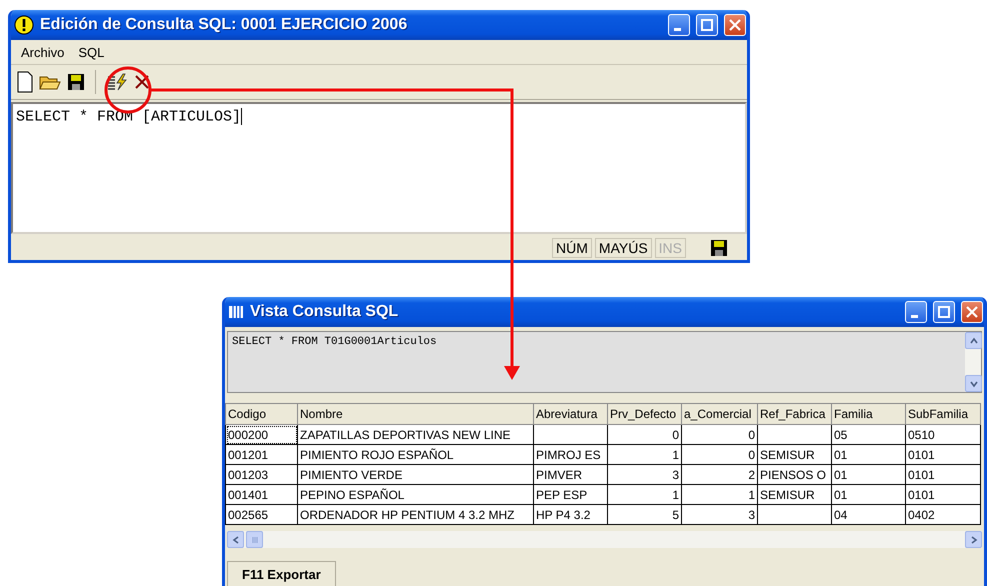 This screenshot has height=586, width=987. What do you see at coordinates (262, 494) in the screenshot?
I see `table-cell: 001401` at bounding box center [262, 494].